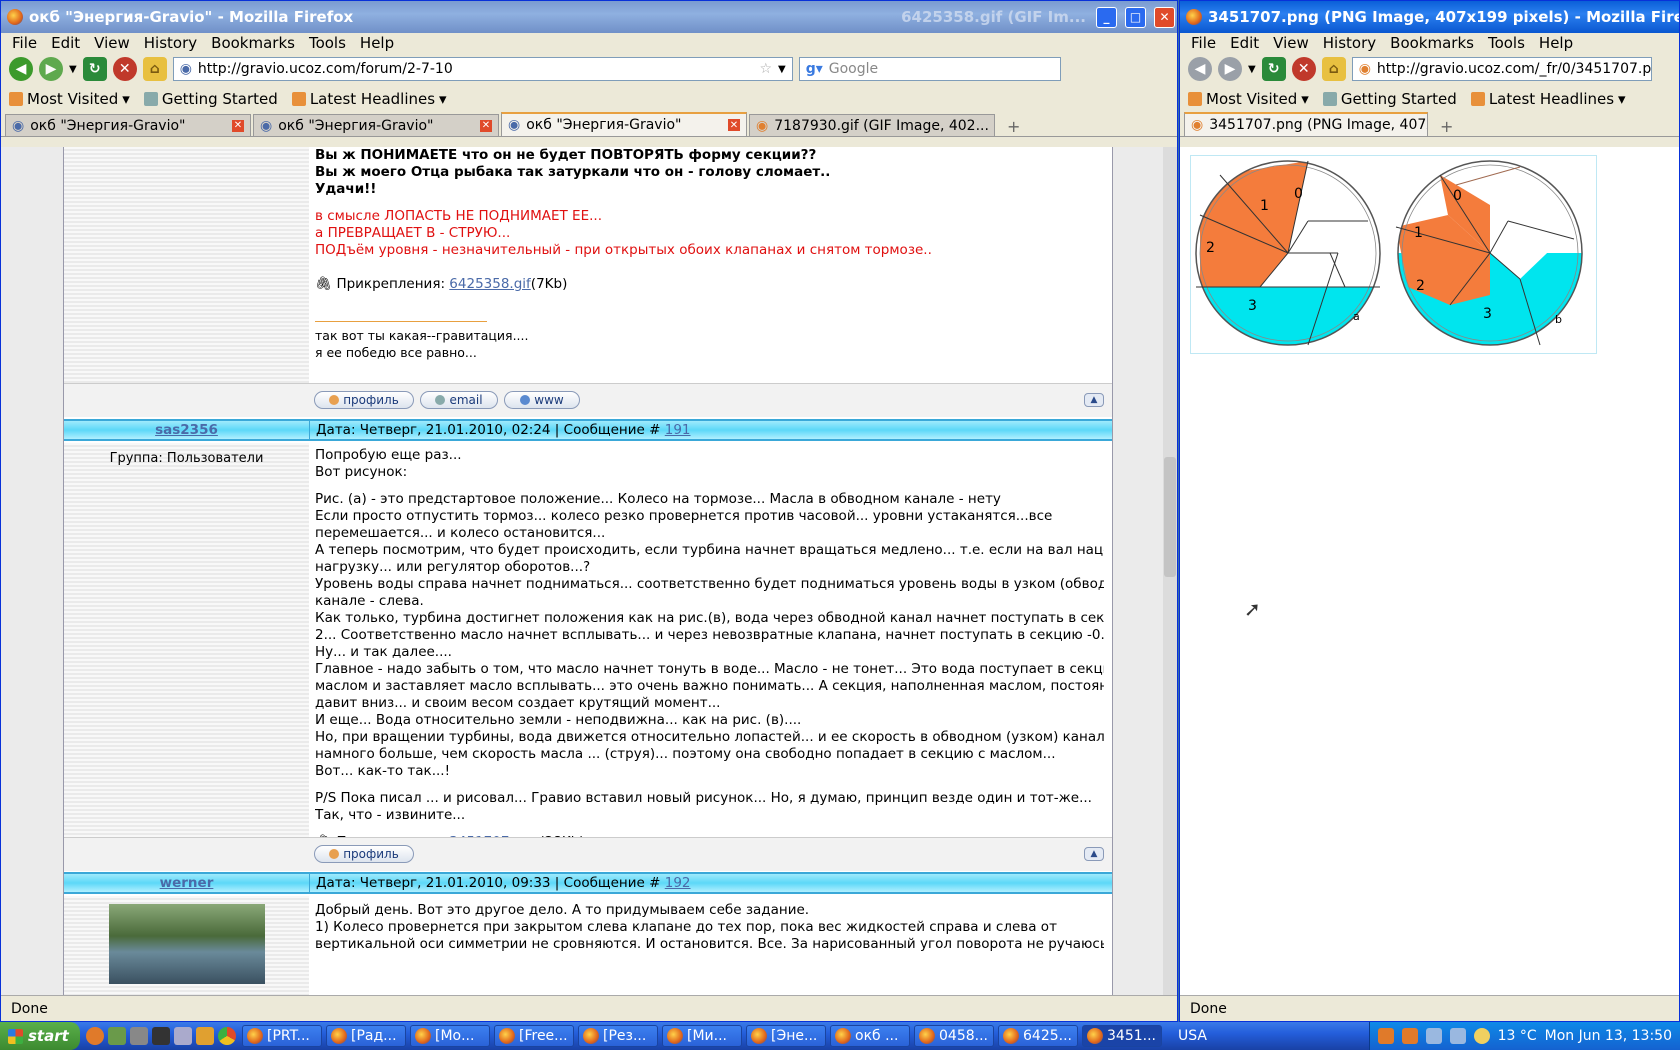 The width and height of the screenshot is (1680, 1050). What do you see at coordinates (782, 69) in the screenshot?
I see `url-dropdown-icon: ▼` at bounding box center [782, 69].